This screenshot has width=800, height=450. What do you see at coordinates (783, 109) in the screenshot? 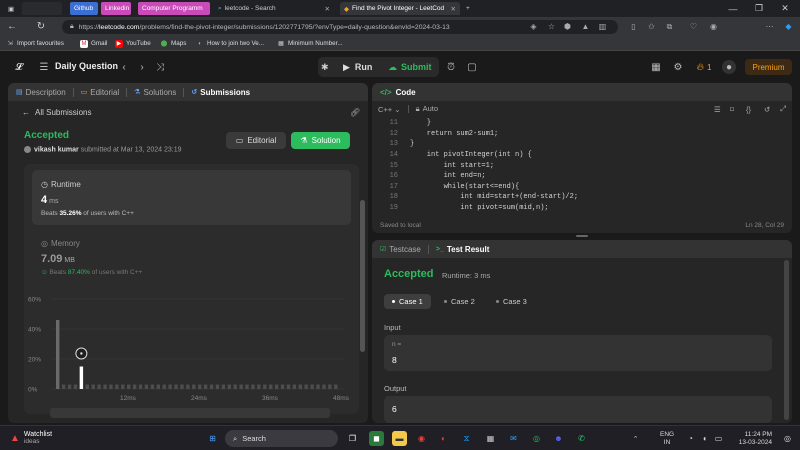
I see `fullscreen-icon: ⤢` at bounding box center [783, 109].